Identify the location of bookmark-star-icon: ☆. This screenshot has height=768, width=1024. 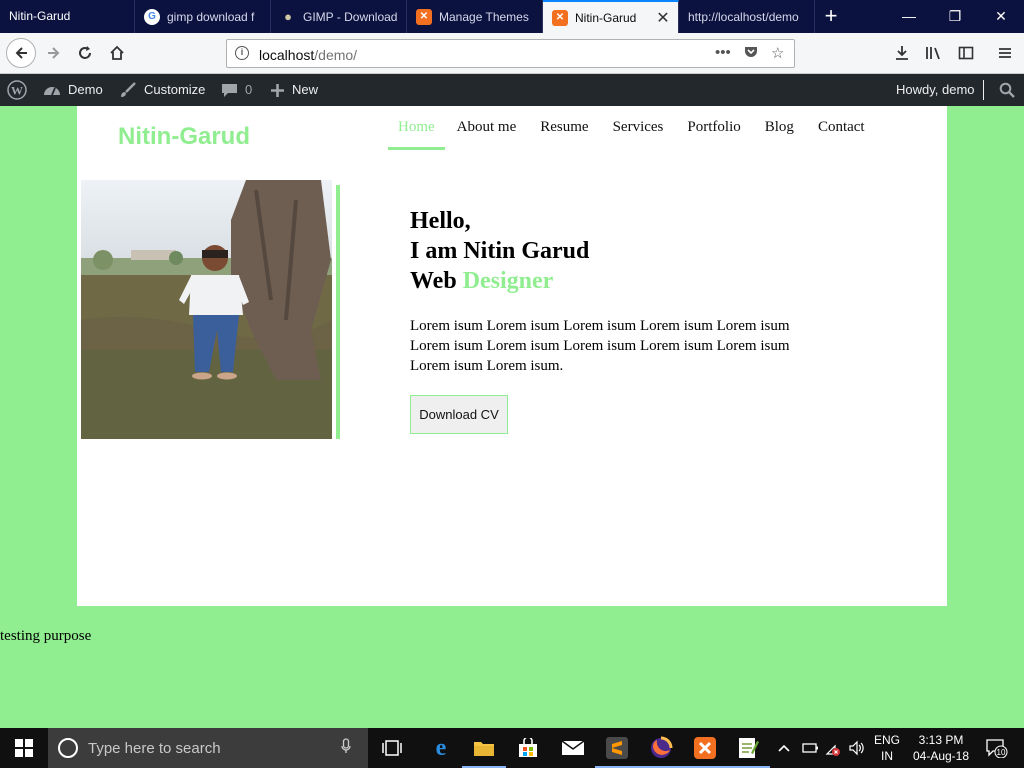
(777, 53).